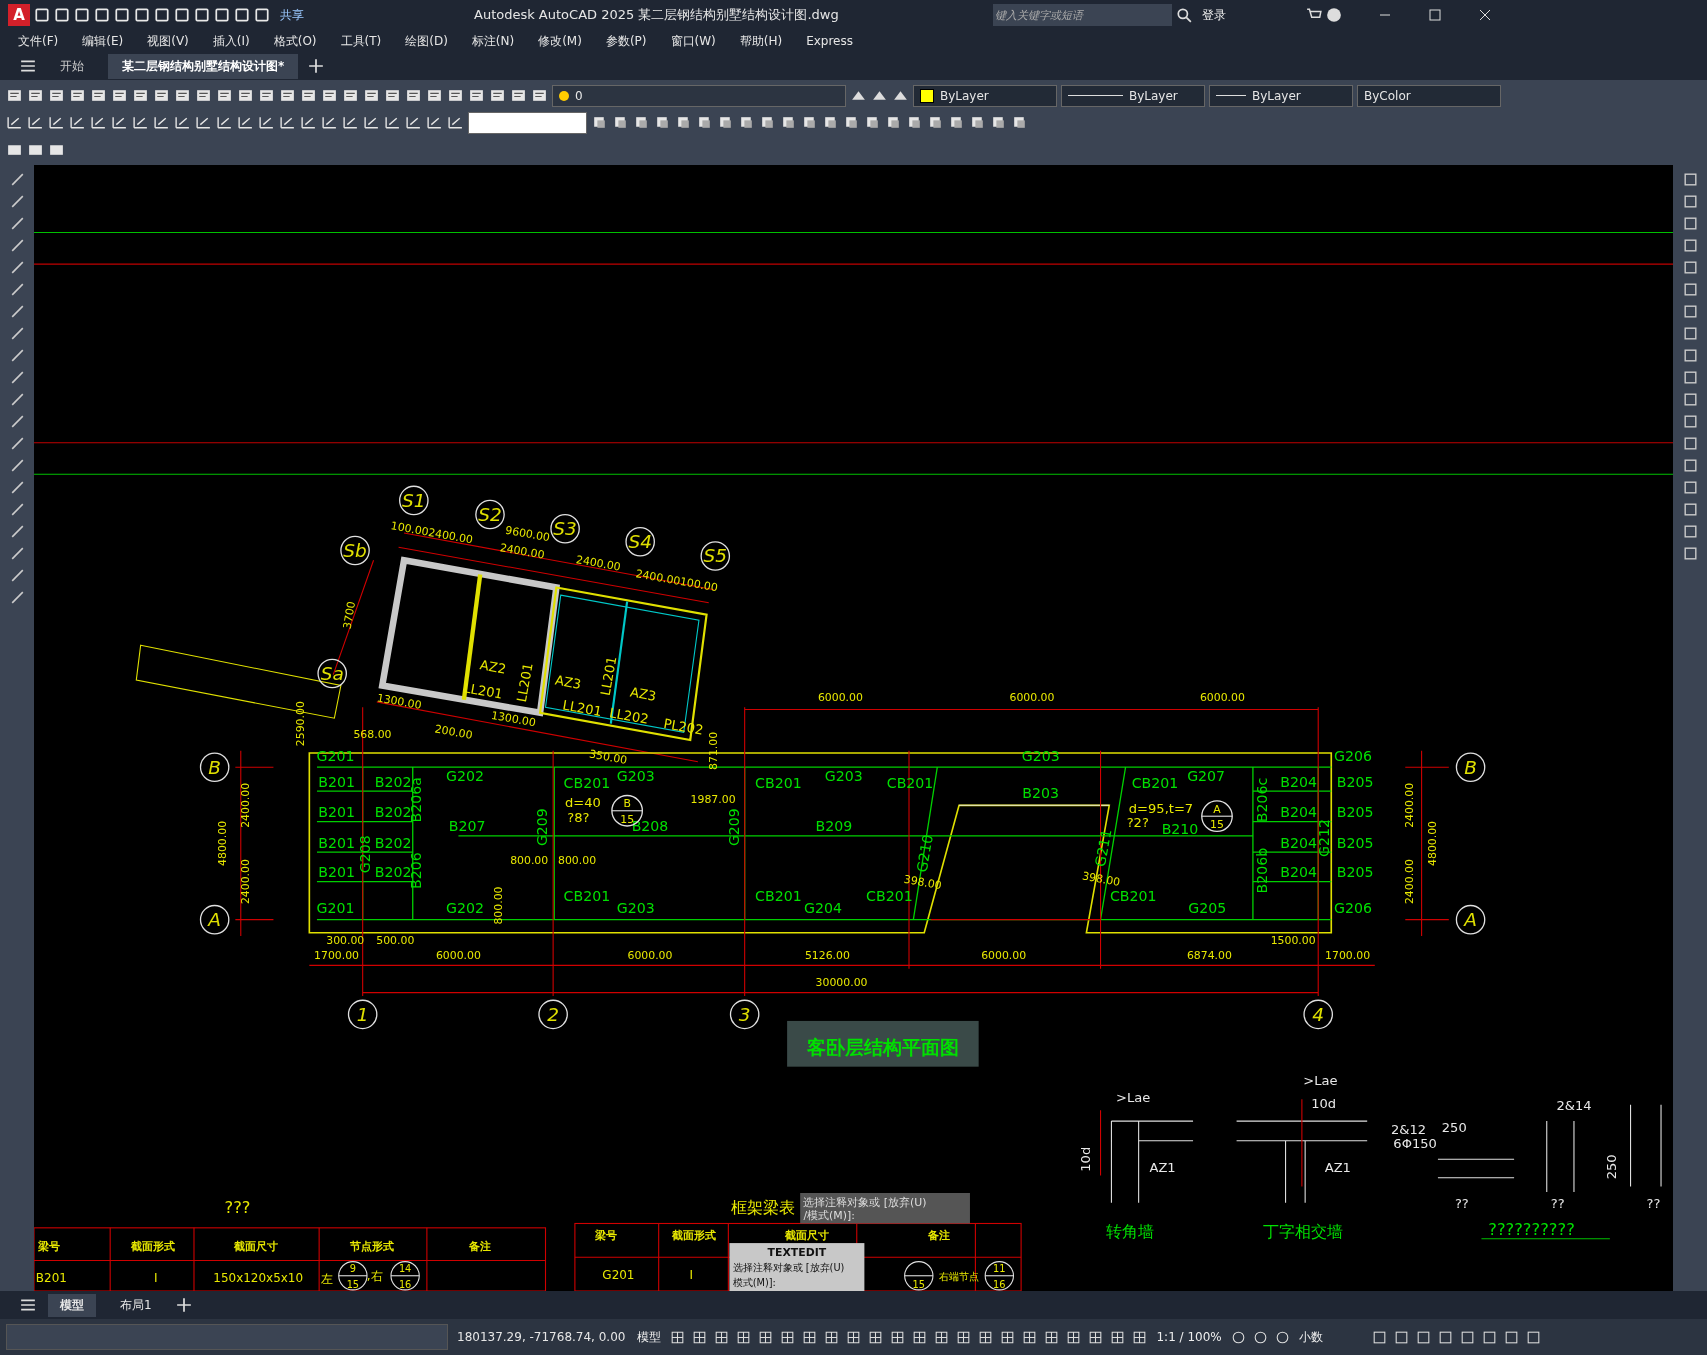 The width and height of the screenshot is (1707, 1355). Describe the element at coordinates (168, 41) in the screenshot. I see `menu-item: 视图(V)` at that location.